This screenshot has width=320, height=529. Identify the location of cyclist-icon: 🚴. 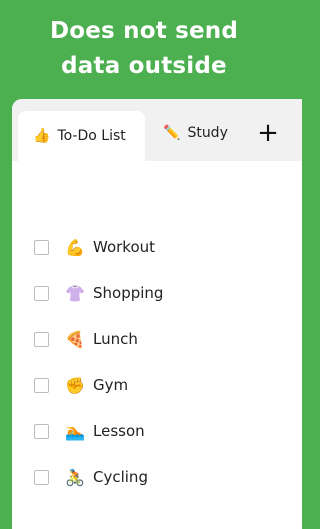
(75, 477).